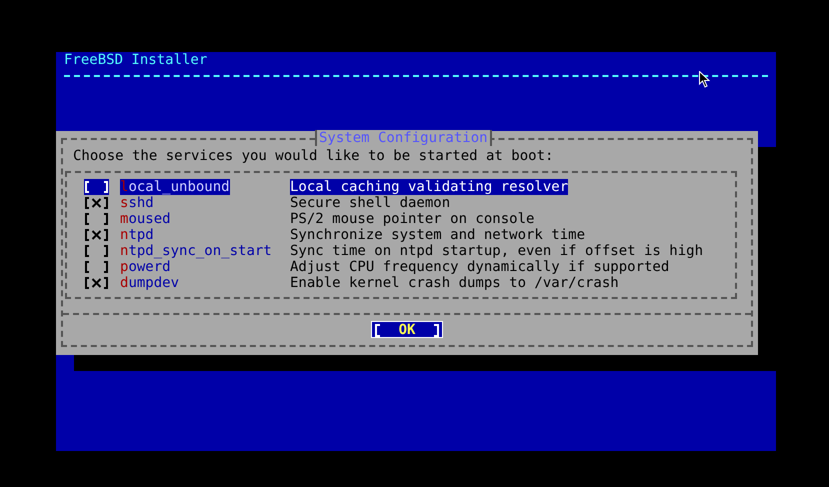  I want to click on service-description: Sync time on ntpd startup, even if offset is high, so click(497, 251).